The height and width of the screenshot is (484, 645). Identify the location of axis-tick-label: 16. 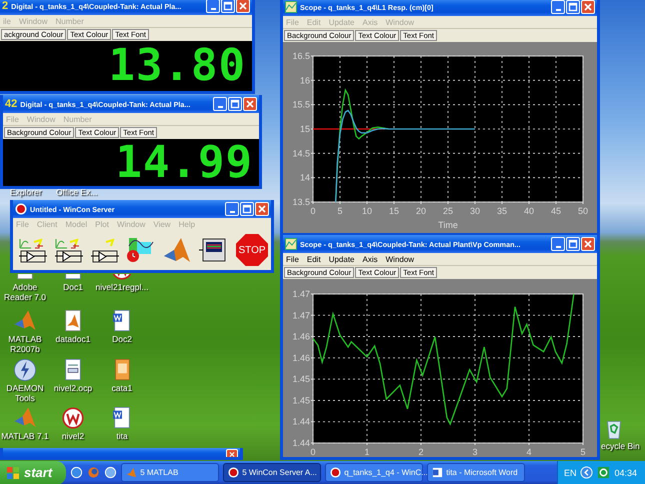
(305, 80).